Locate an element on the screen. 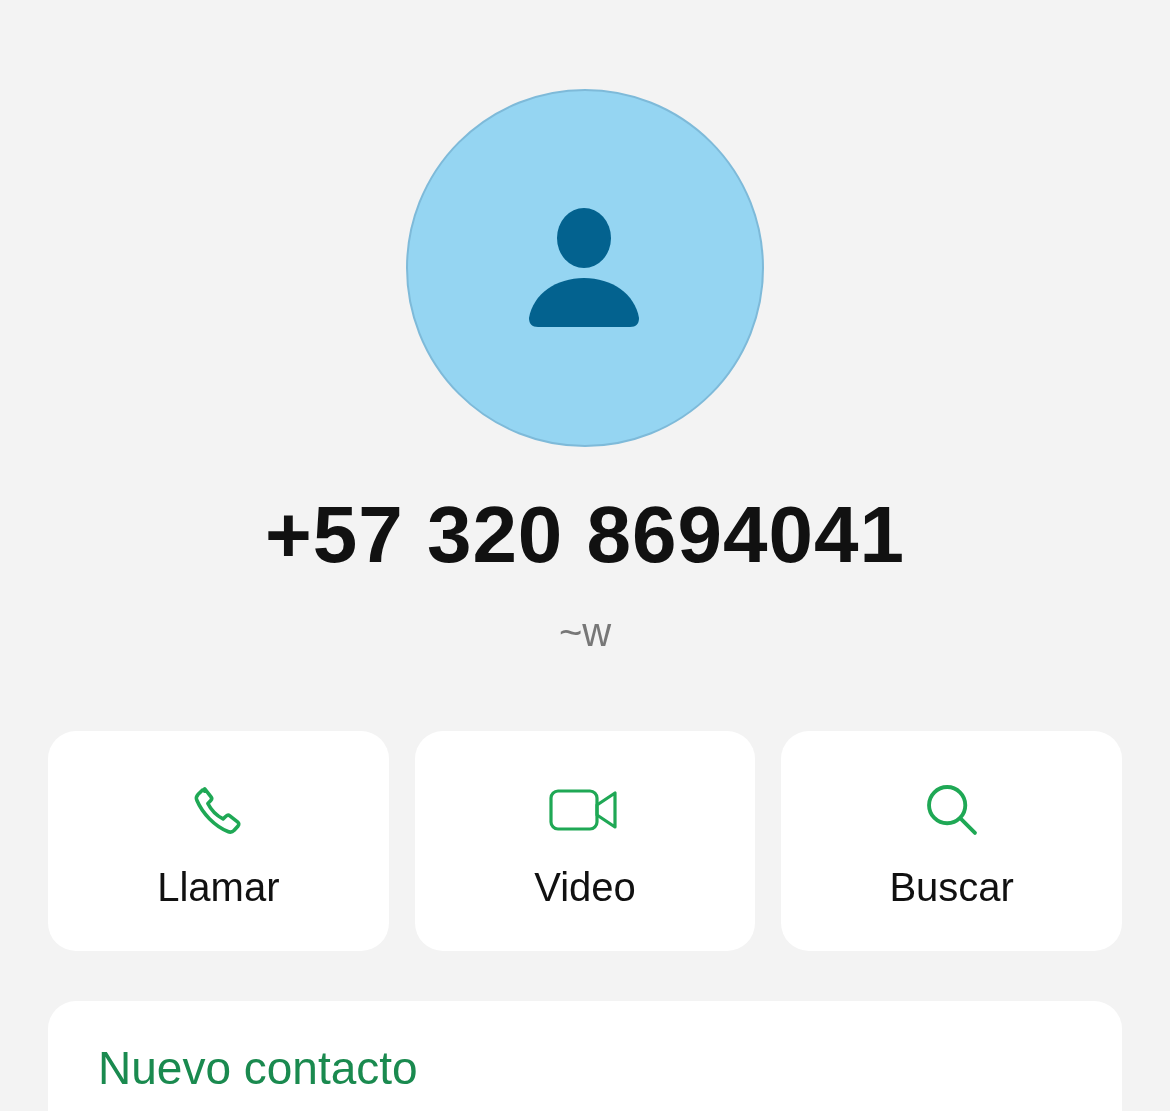  person-icon is located at coordinates (585, 268).